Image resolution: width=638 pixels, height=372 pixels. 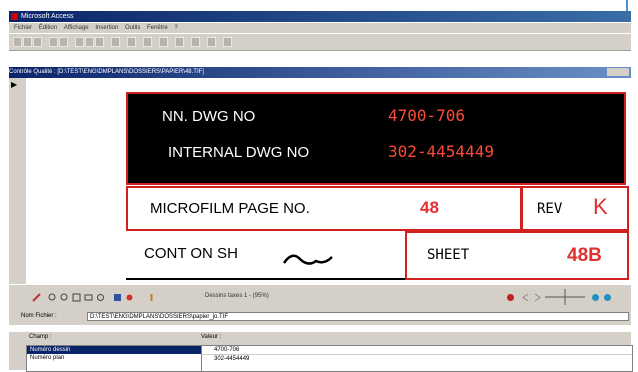 I want to click on microfilm-label: MICROFILM PAGE NO., so click(x=230, y=208).